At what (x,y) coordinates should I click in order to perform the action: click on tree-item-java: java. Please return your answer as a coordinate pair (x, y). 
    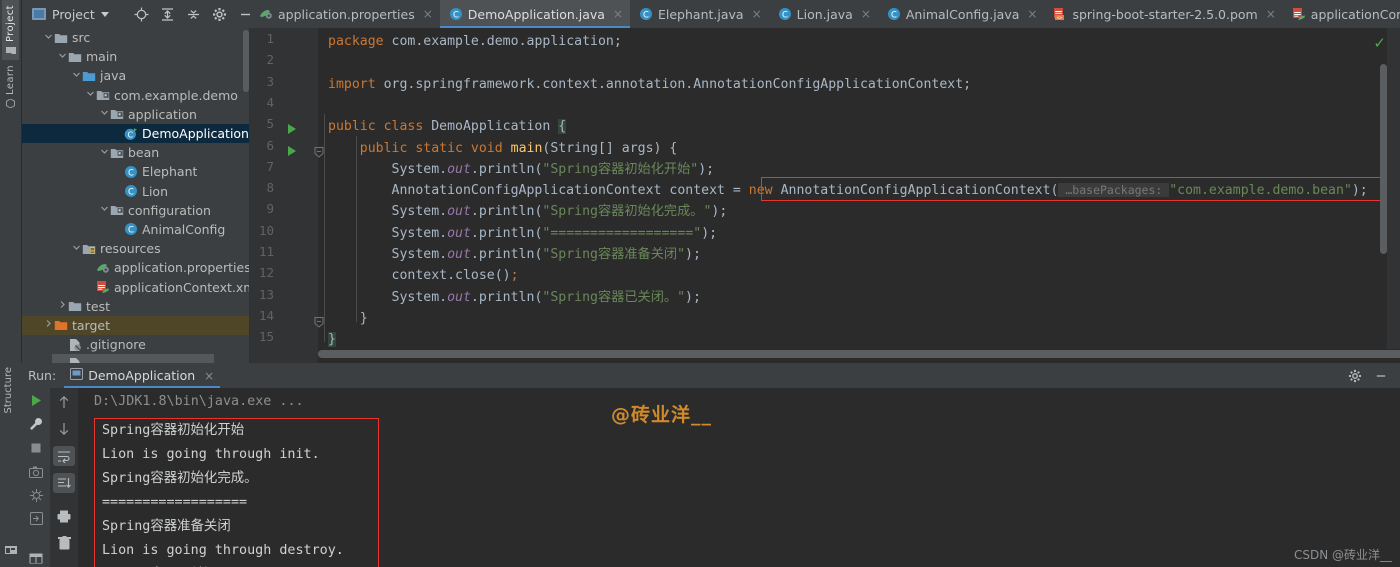
    Looking at the image, I should click on (136, 75).